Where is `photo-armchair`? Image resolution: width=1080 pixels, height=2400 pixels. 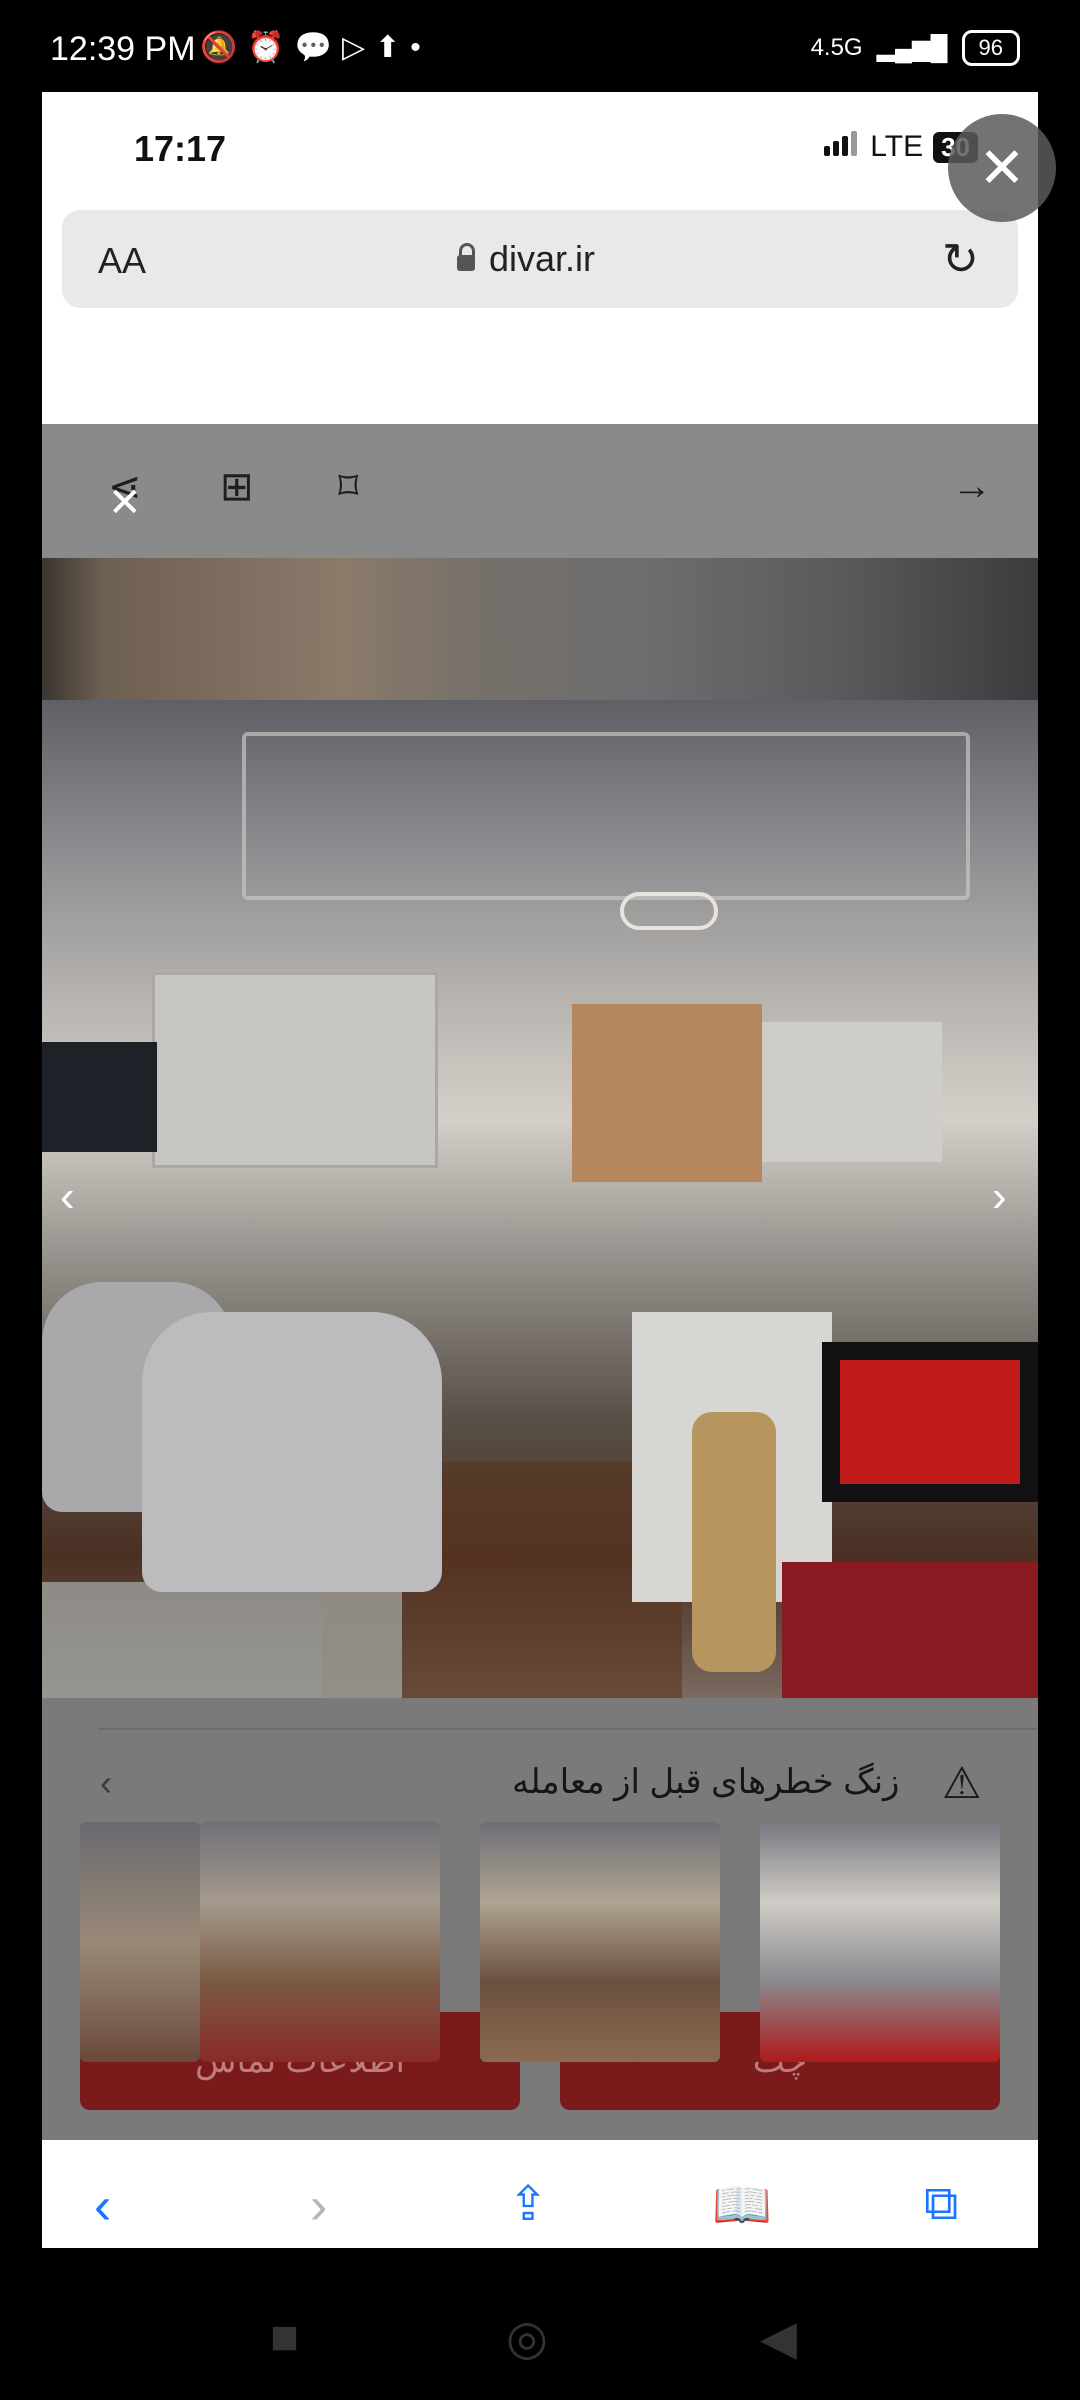
photo-armchair is located at coordinates (292, 1452).